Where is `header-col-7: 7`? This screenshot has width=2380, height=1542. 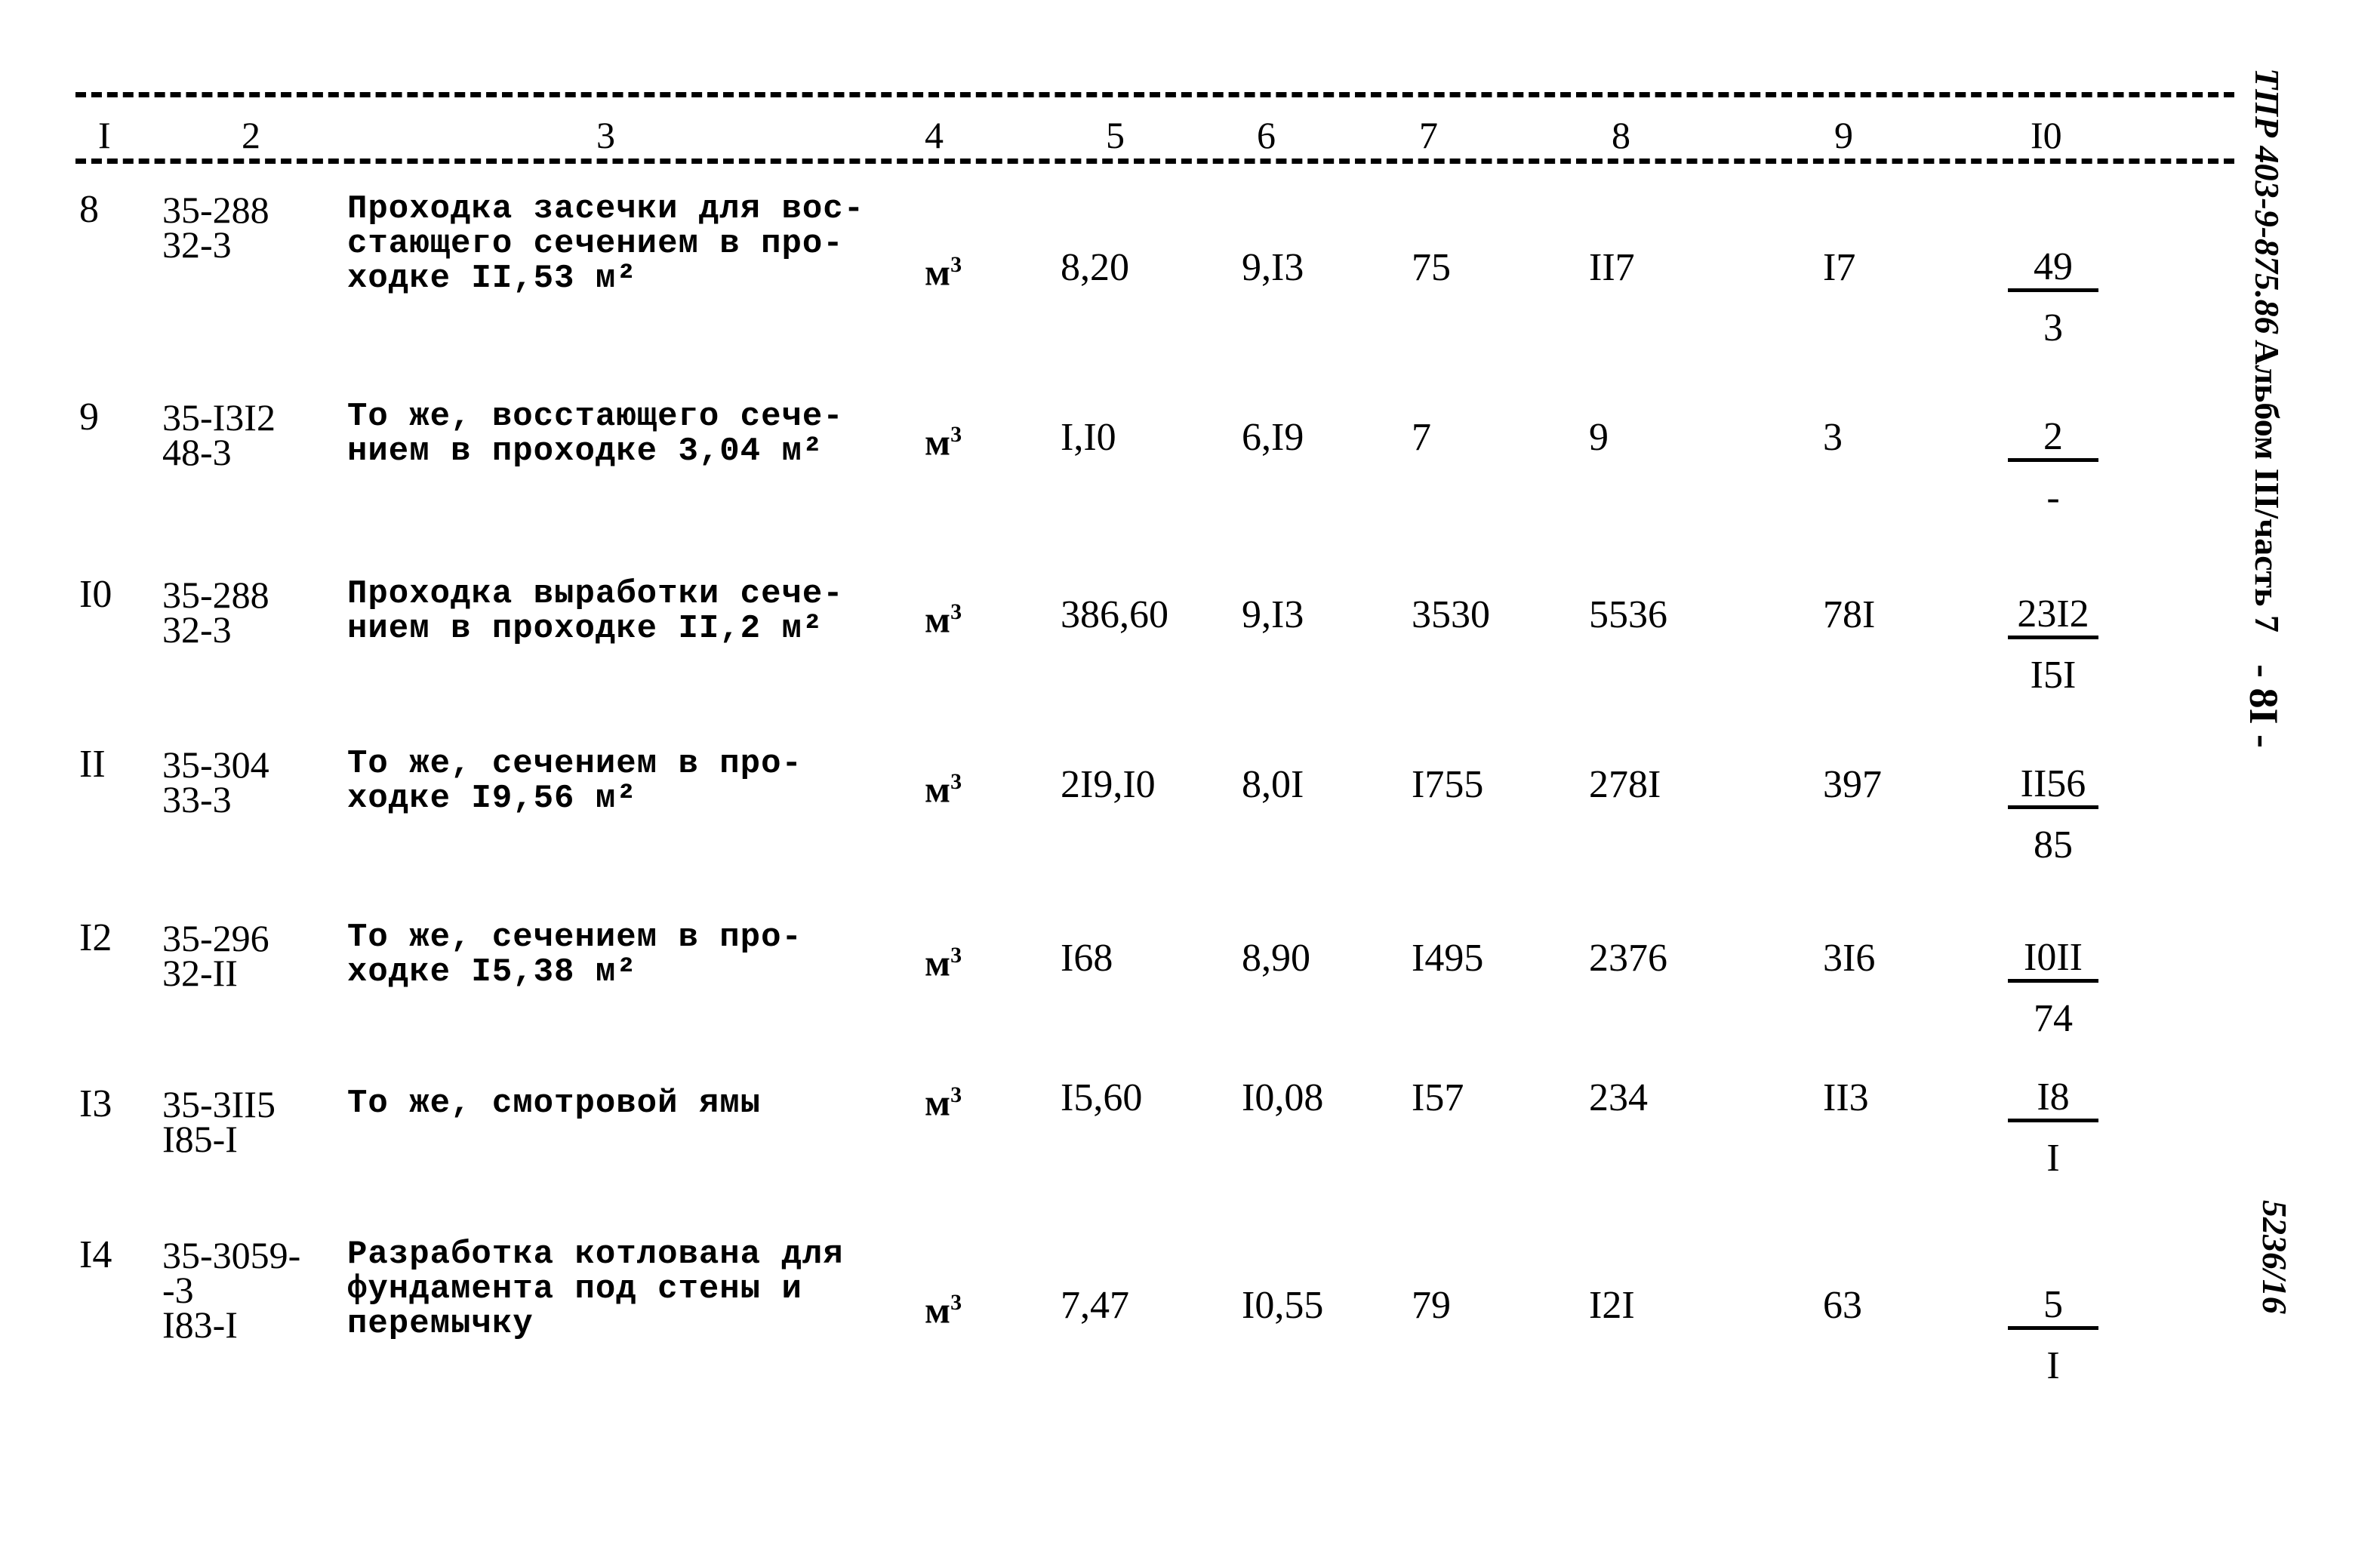
header-col-7: 7 is located at coordinates (1428, 135).